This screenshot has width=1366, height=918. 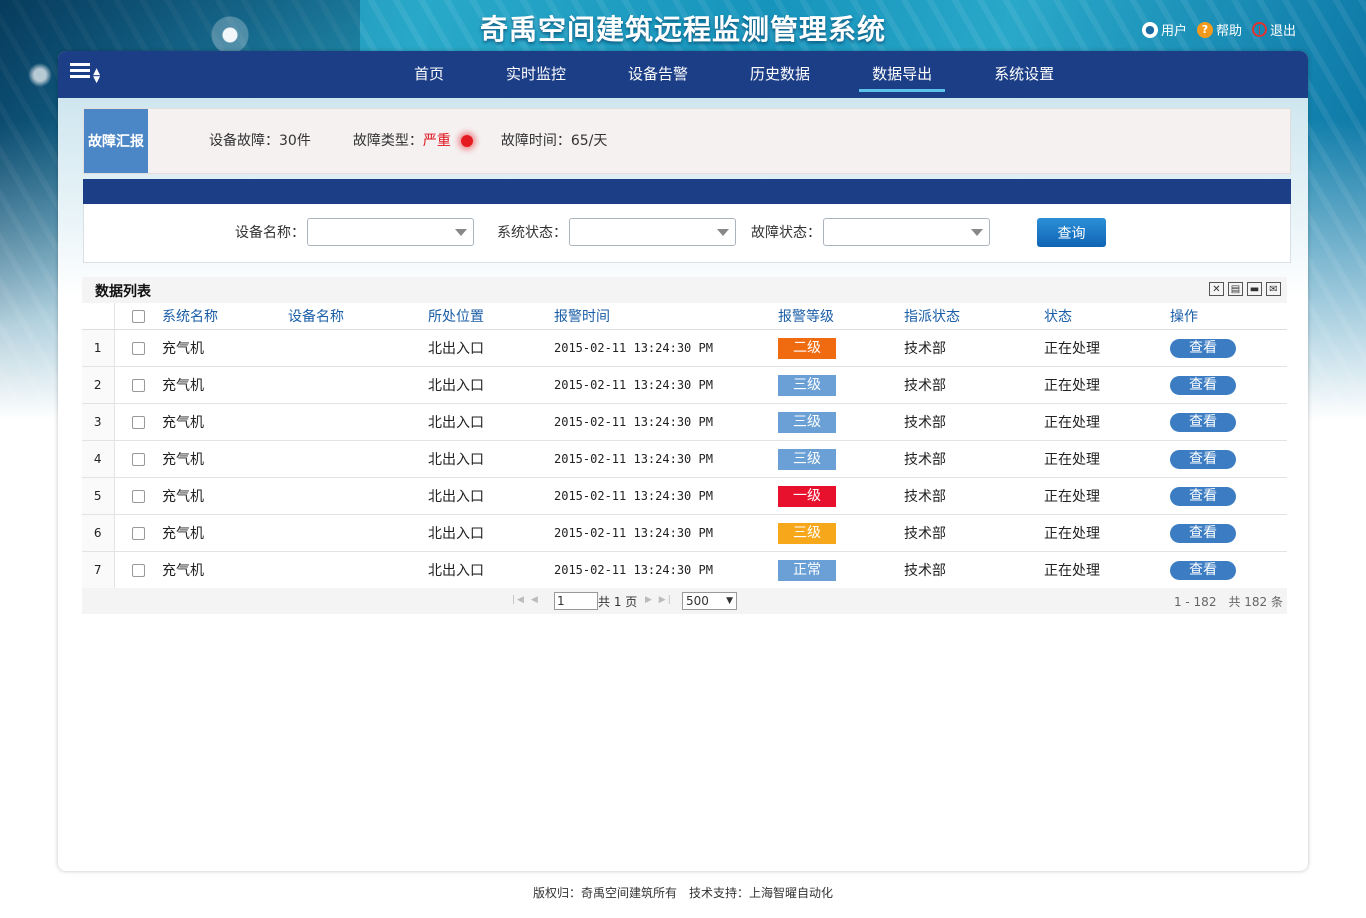 What do you see at coordinates (98, 459) in the screenshot?
I see `row-number: 4` at bounding box center [98, 459].